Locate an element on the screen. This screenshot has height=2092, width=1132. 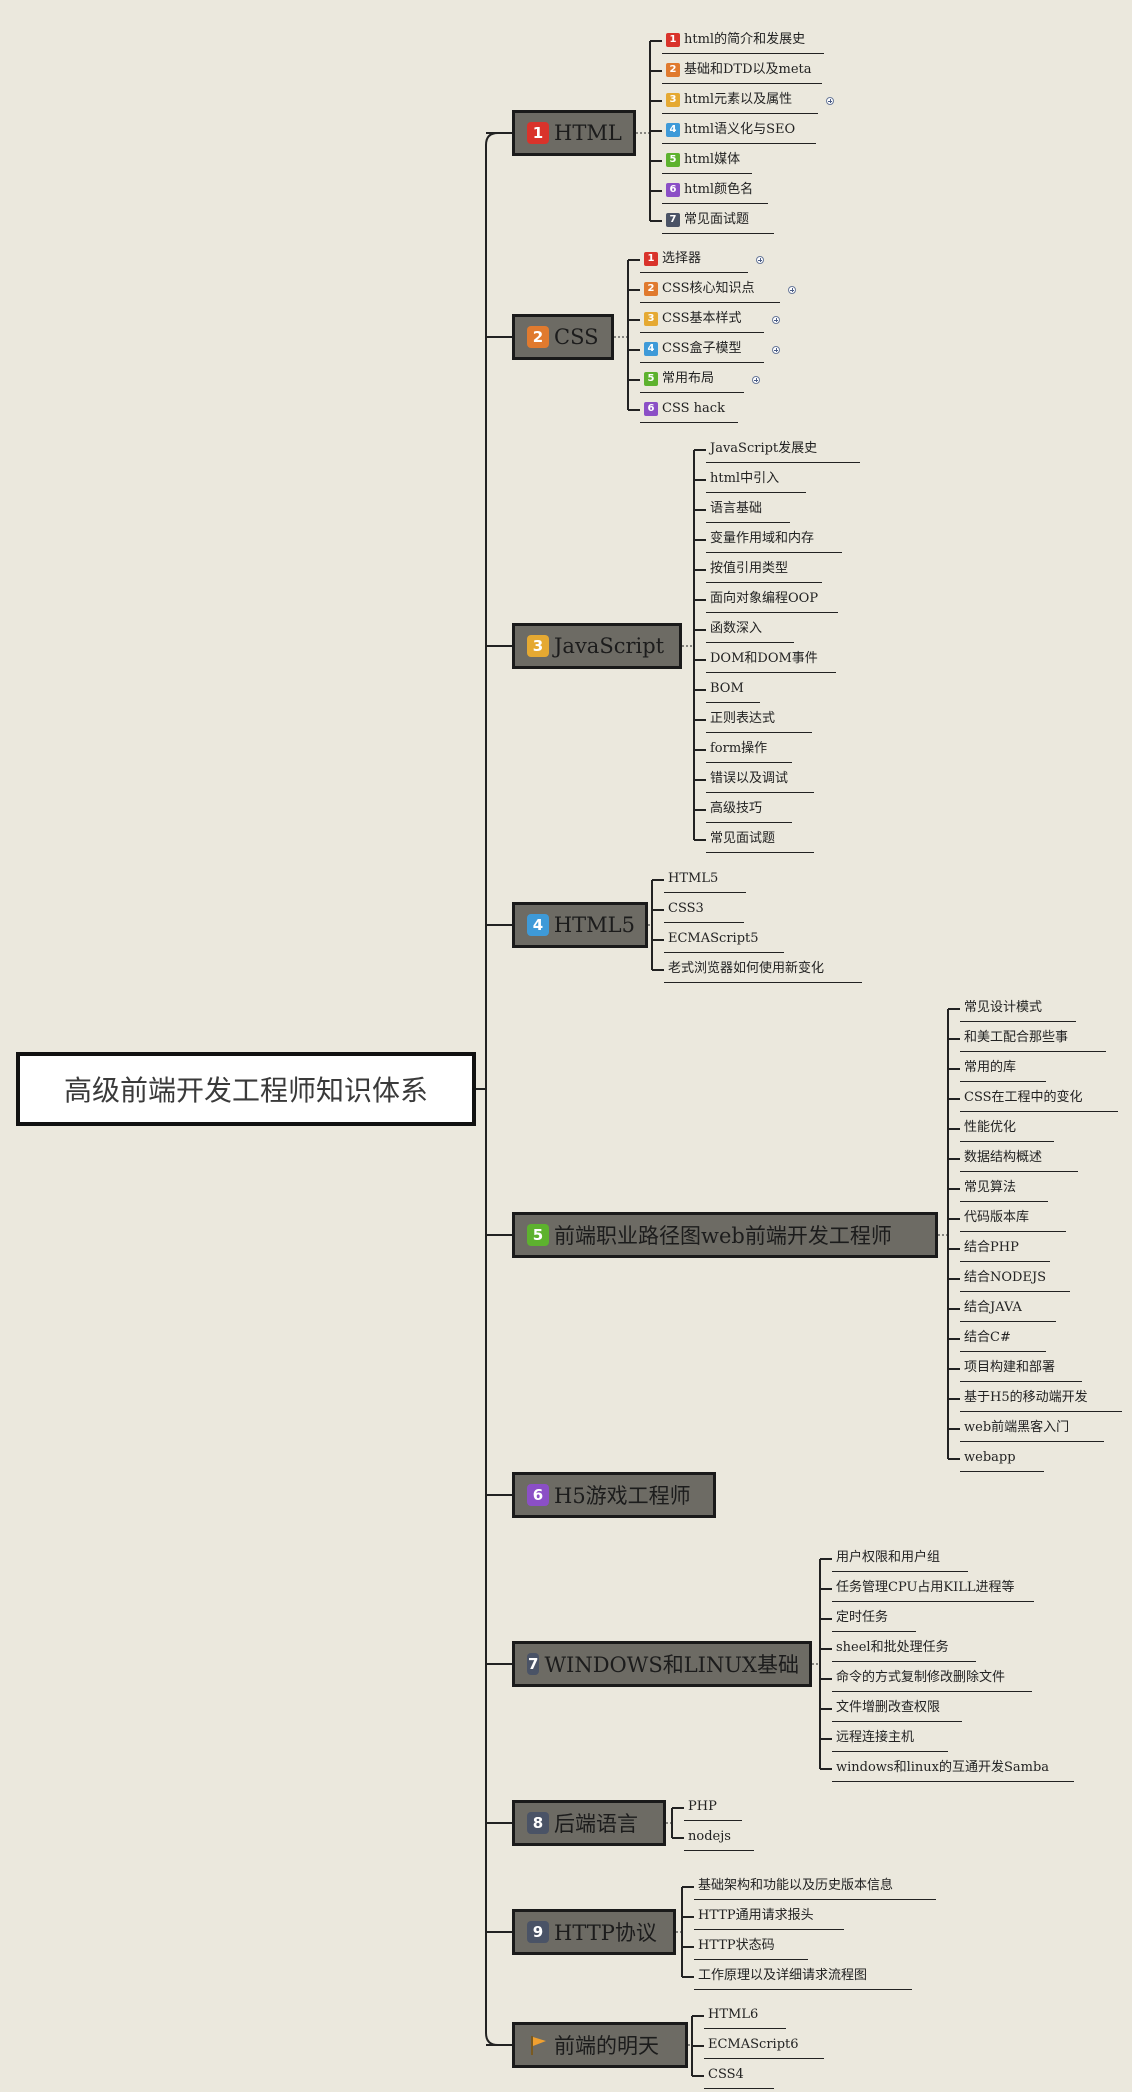
subtopic-item: 数据结构概述 is located at coordinates (1019, 1159).